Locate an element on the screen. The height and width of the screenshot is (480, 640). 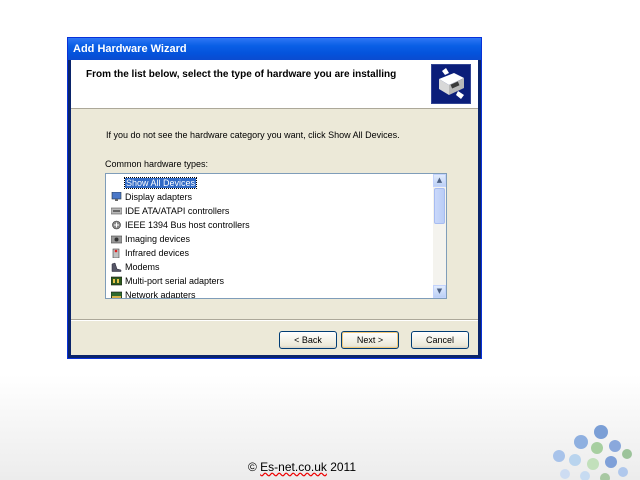
button-separator is located at coordinates (274, 320).